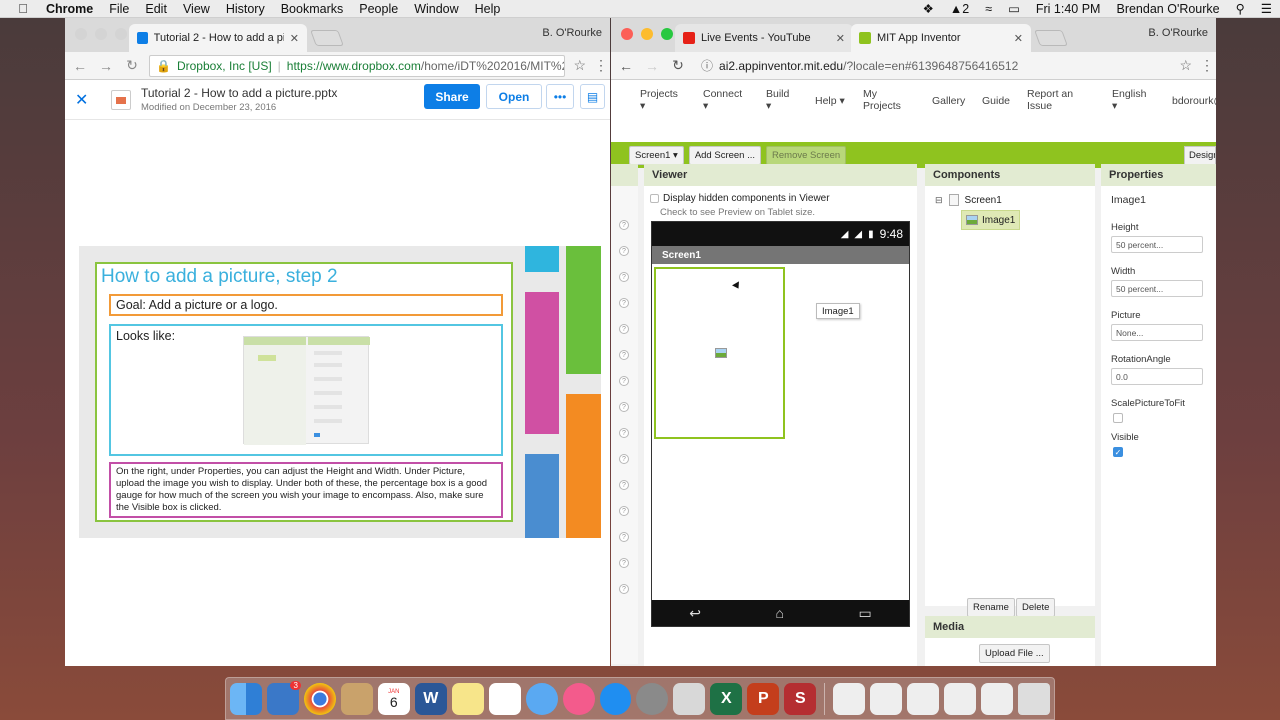  Describe the element at coordinates (647, 34) in the screenshot. I see `minimize-window-button` at that location.